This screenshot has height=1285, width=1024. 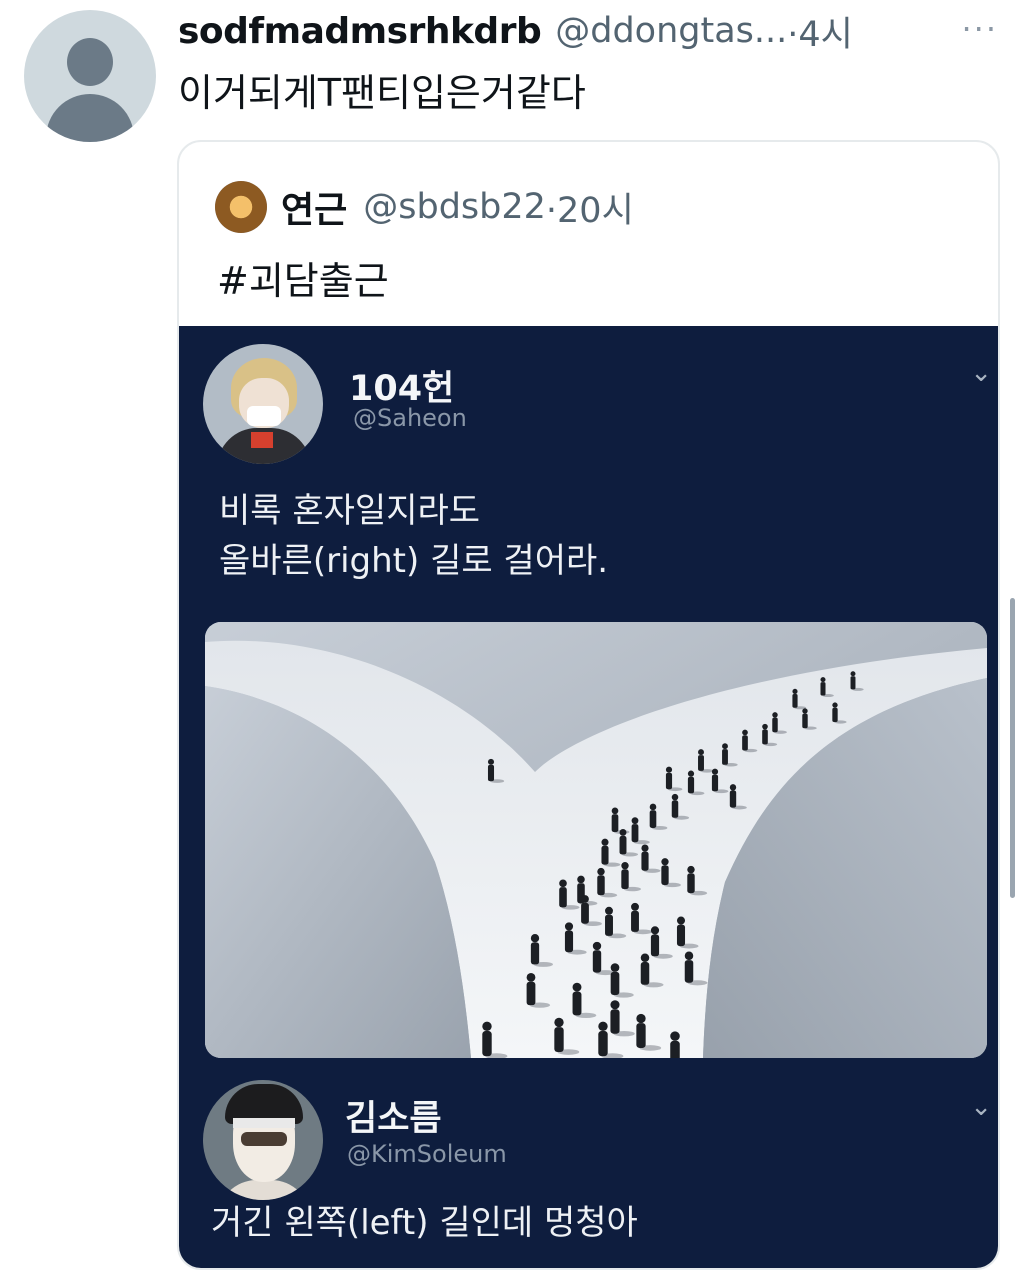 What do you see at coordinates (590, 207) in the screenshot?
I see `quoted-tweet-time: ·20시` at bounding box center [590, 207].